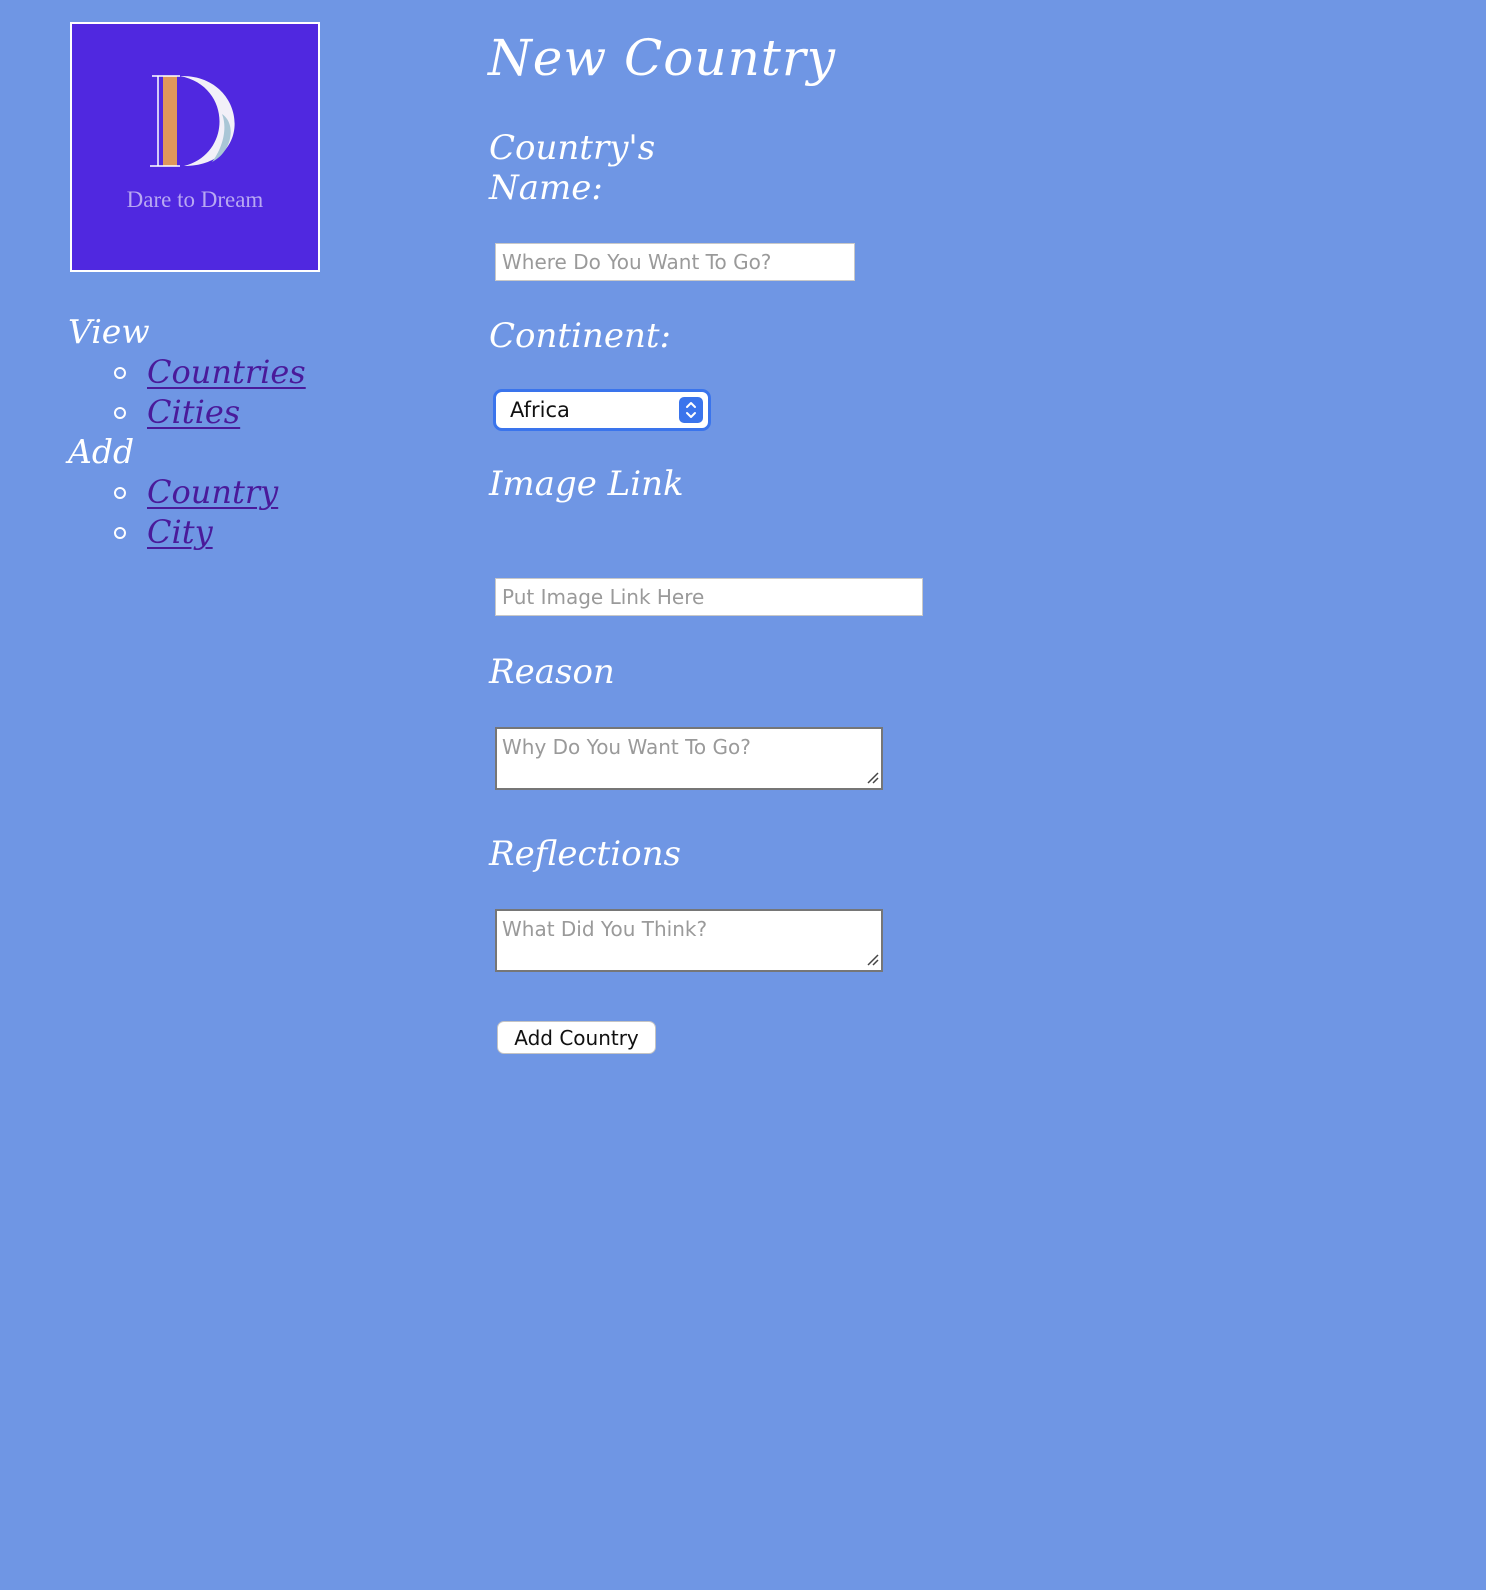  Describe the element at coordinates (109, 331) in the screenshot. I see `nav-heading-view: View` at that location.